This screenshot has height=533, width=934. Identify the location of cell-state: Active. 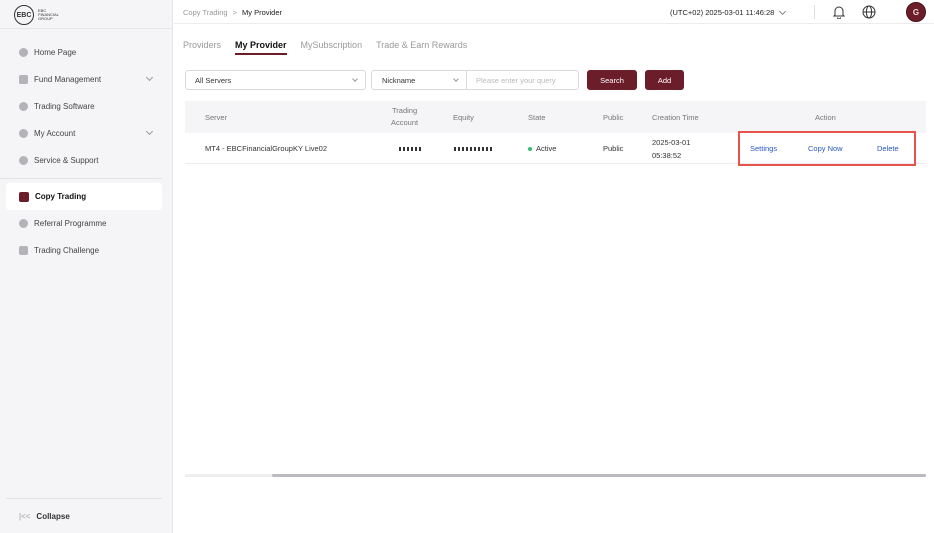
(542, 148).